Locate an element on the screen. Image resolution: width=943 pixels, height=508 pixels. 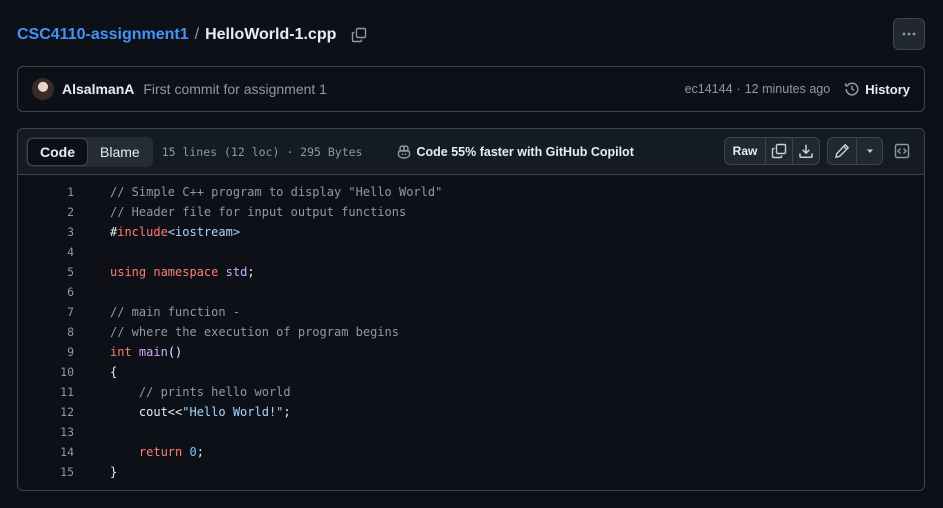
download-raw-button is located at coordinates (805, 151).